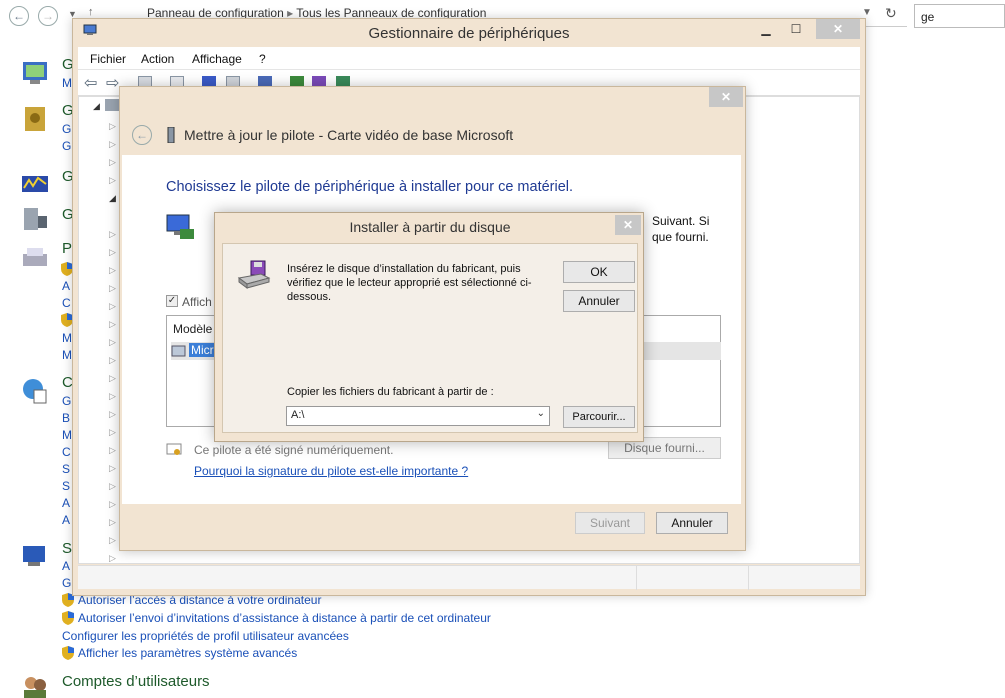  Describe the element at coordinates (35, 257) in the screenshot. I see `devices-icon` at that location.